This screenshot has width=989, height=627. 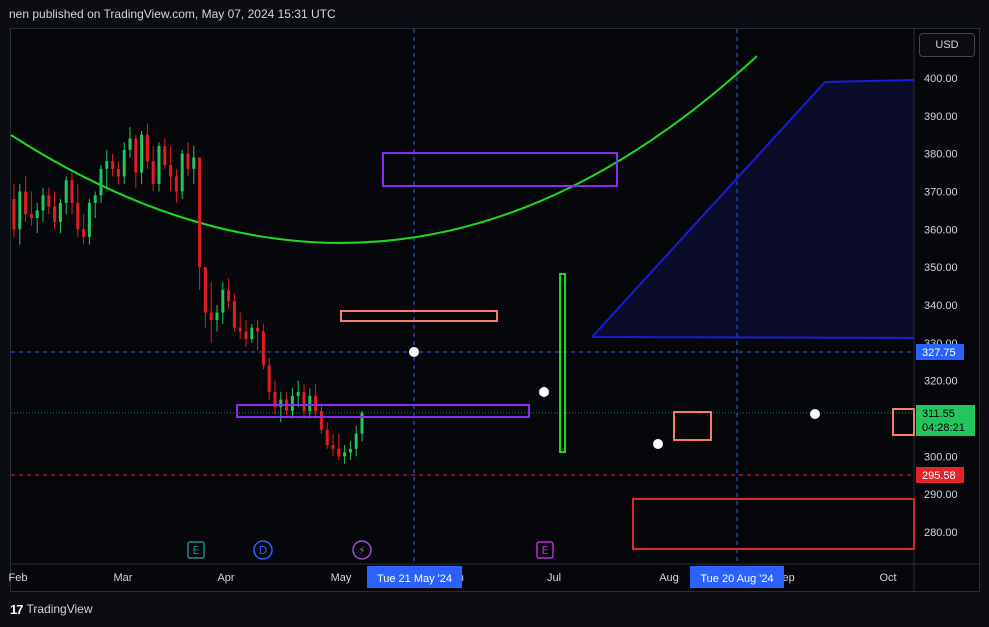 What do you see at coordinates (941, 306) in the screenshot?
I see `y-tick-label: 340.00` at bounding box center [941, 306].